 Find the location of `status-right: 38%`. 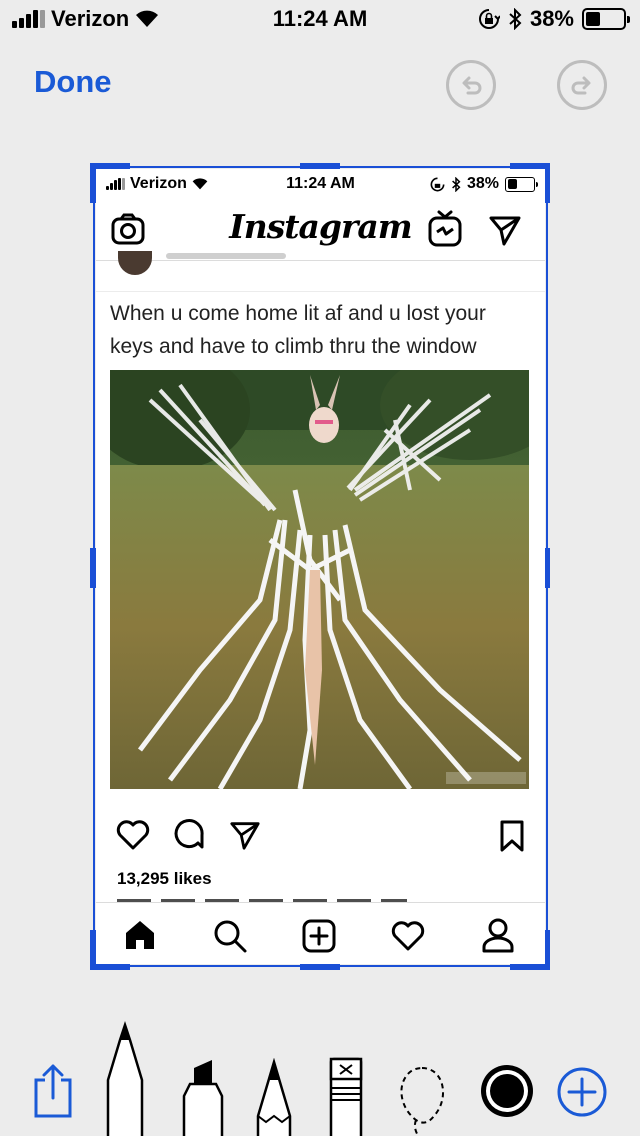

status-right: 38% is located at coordinates (554, 19).